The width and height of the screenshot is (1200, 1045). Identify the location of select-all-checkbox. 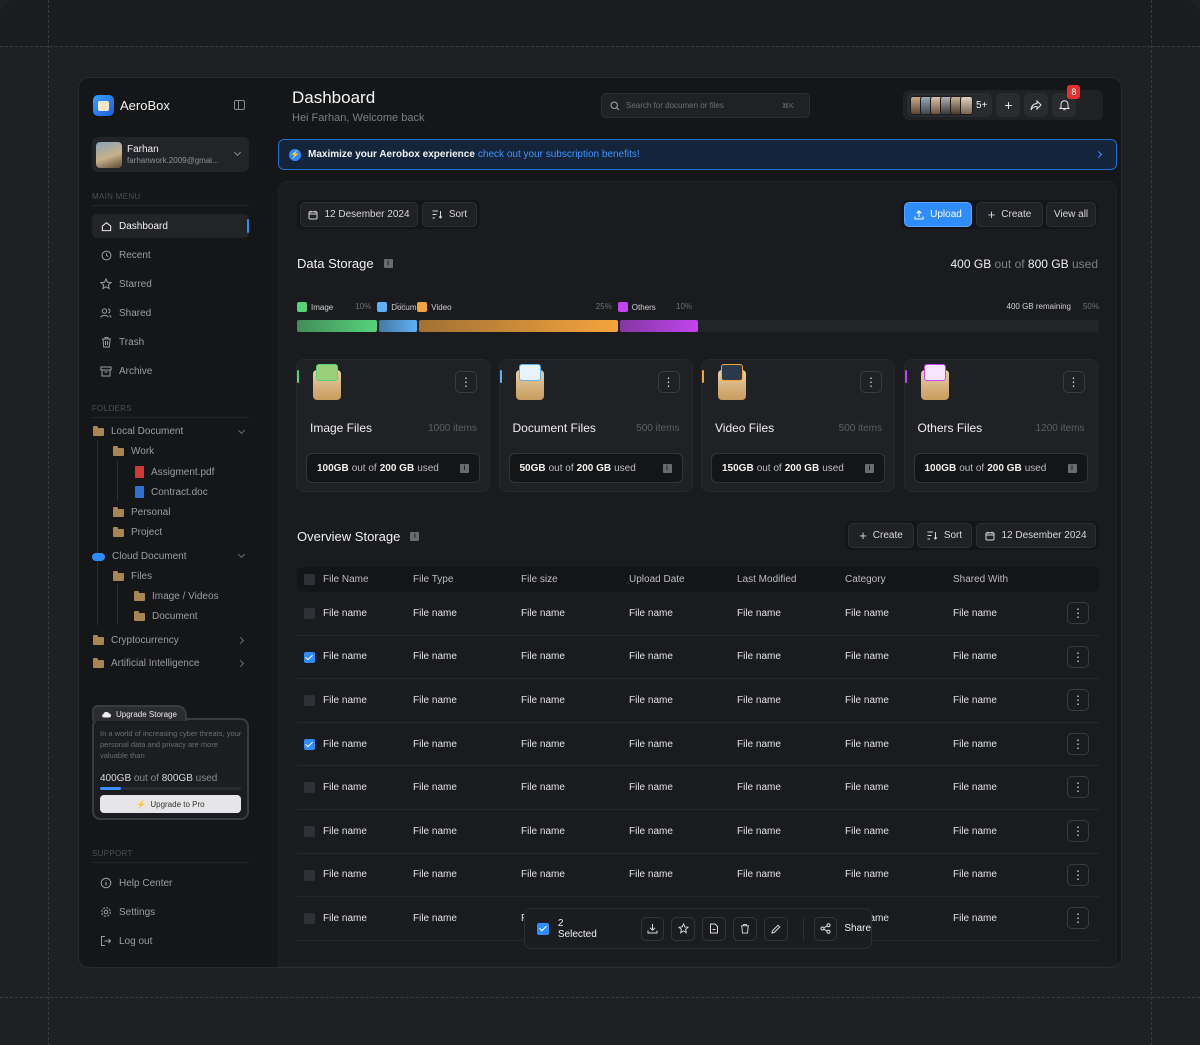
(309, 579).